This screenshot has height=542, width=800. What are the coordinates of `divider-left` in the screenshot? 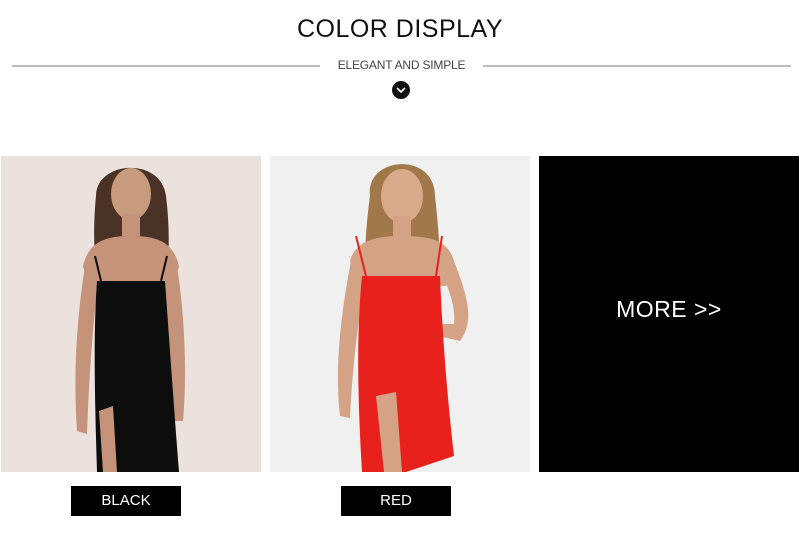 It's located at (166, 66).